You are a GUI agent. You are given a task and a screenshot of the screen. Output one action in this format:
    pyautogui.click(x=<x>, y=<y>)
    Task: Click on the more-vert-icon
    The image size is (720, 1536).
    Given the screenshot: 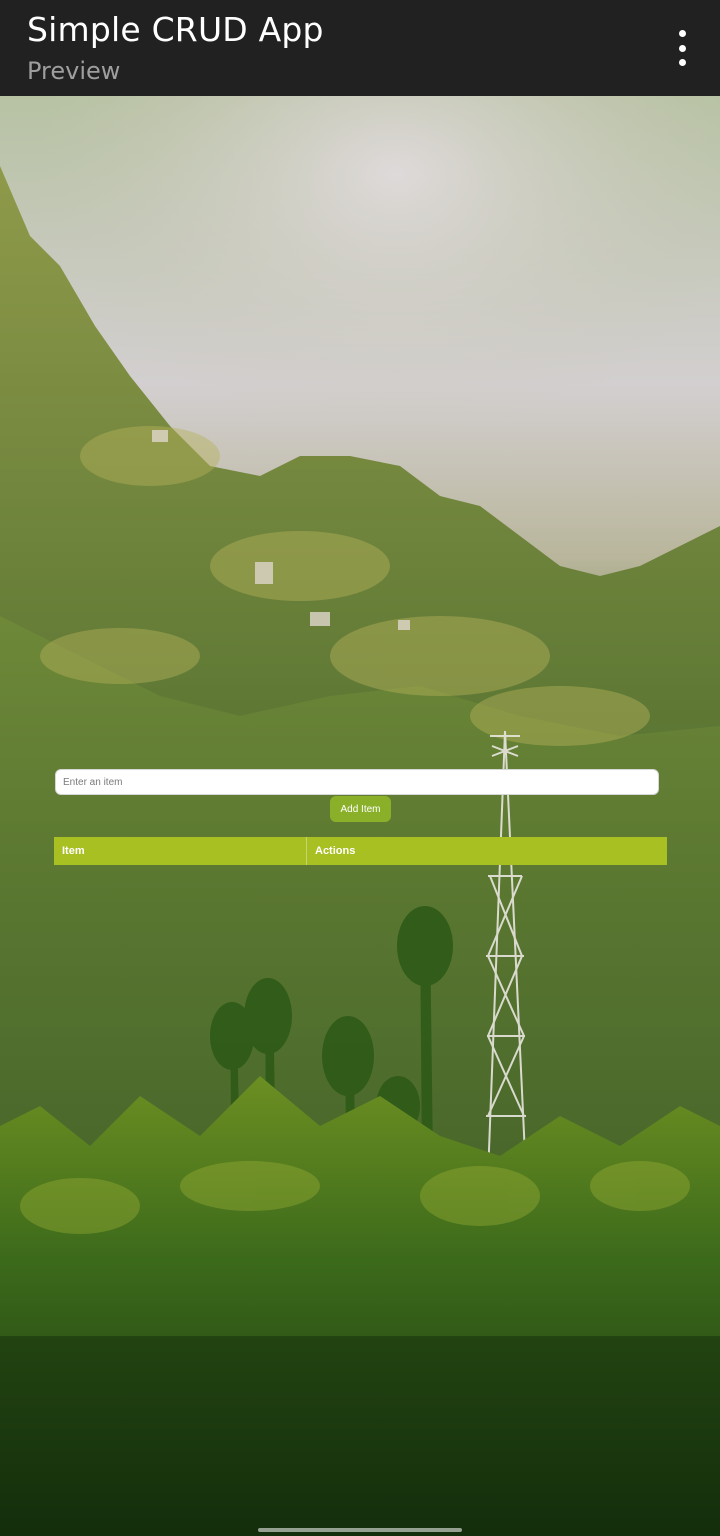 What is the action you would take?
    pyautogui.click(x=682, y=48)
    